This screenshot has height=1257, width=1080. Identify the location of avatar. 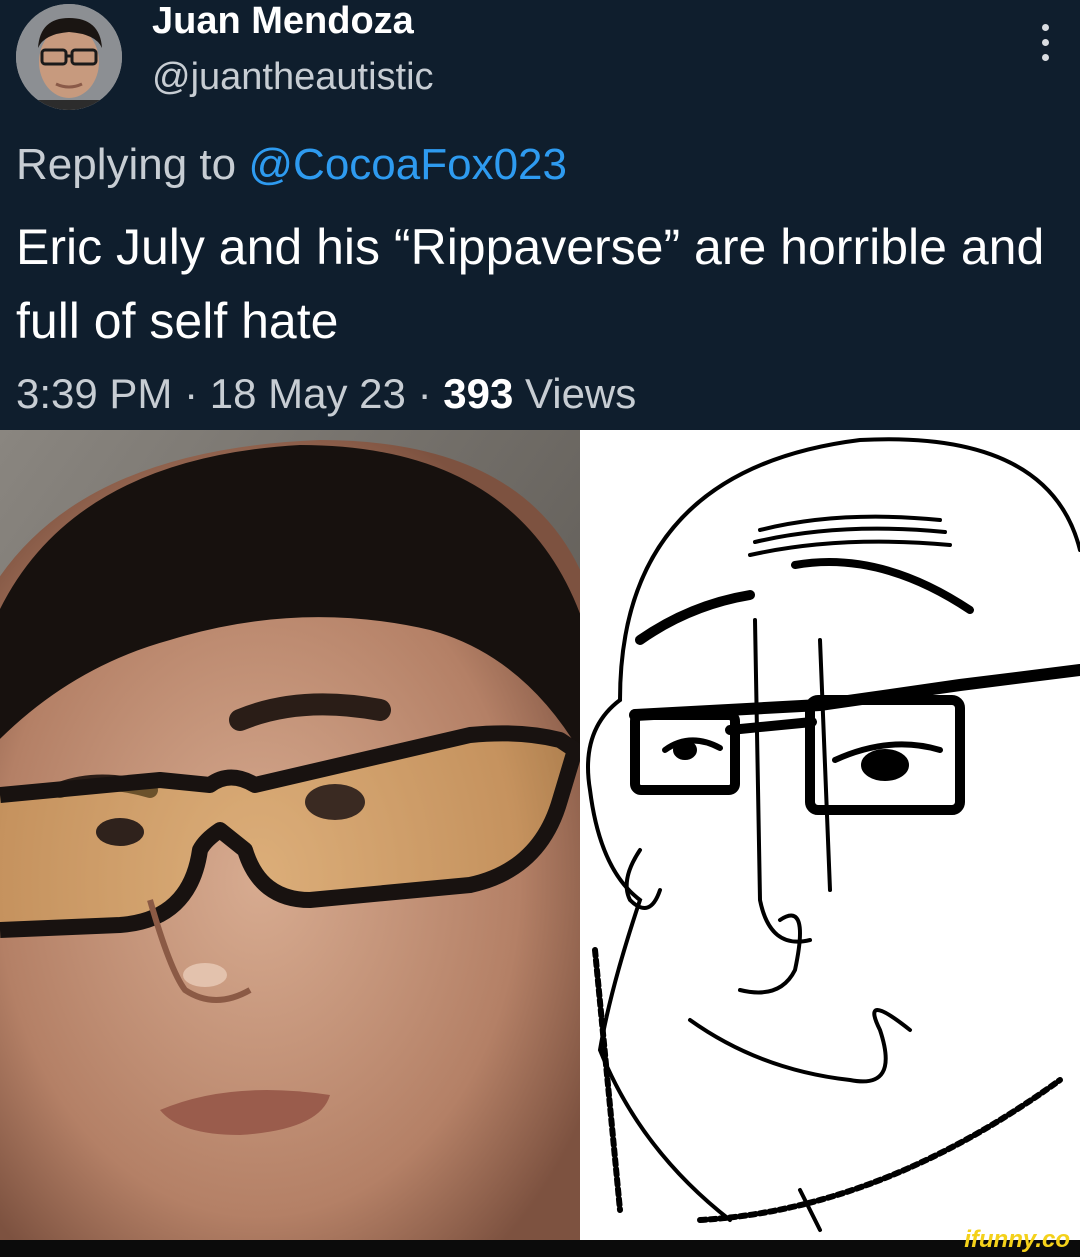
(69, 57).